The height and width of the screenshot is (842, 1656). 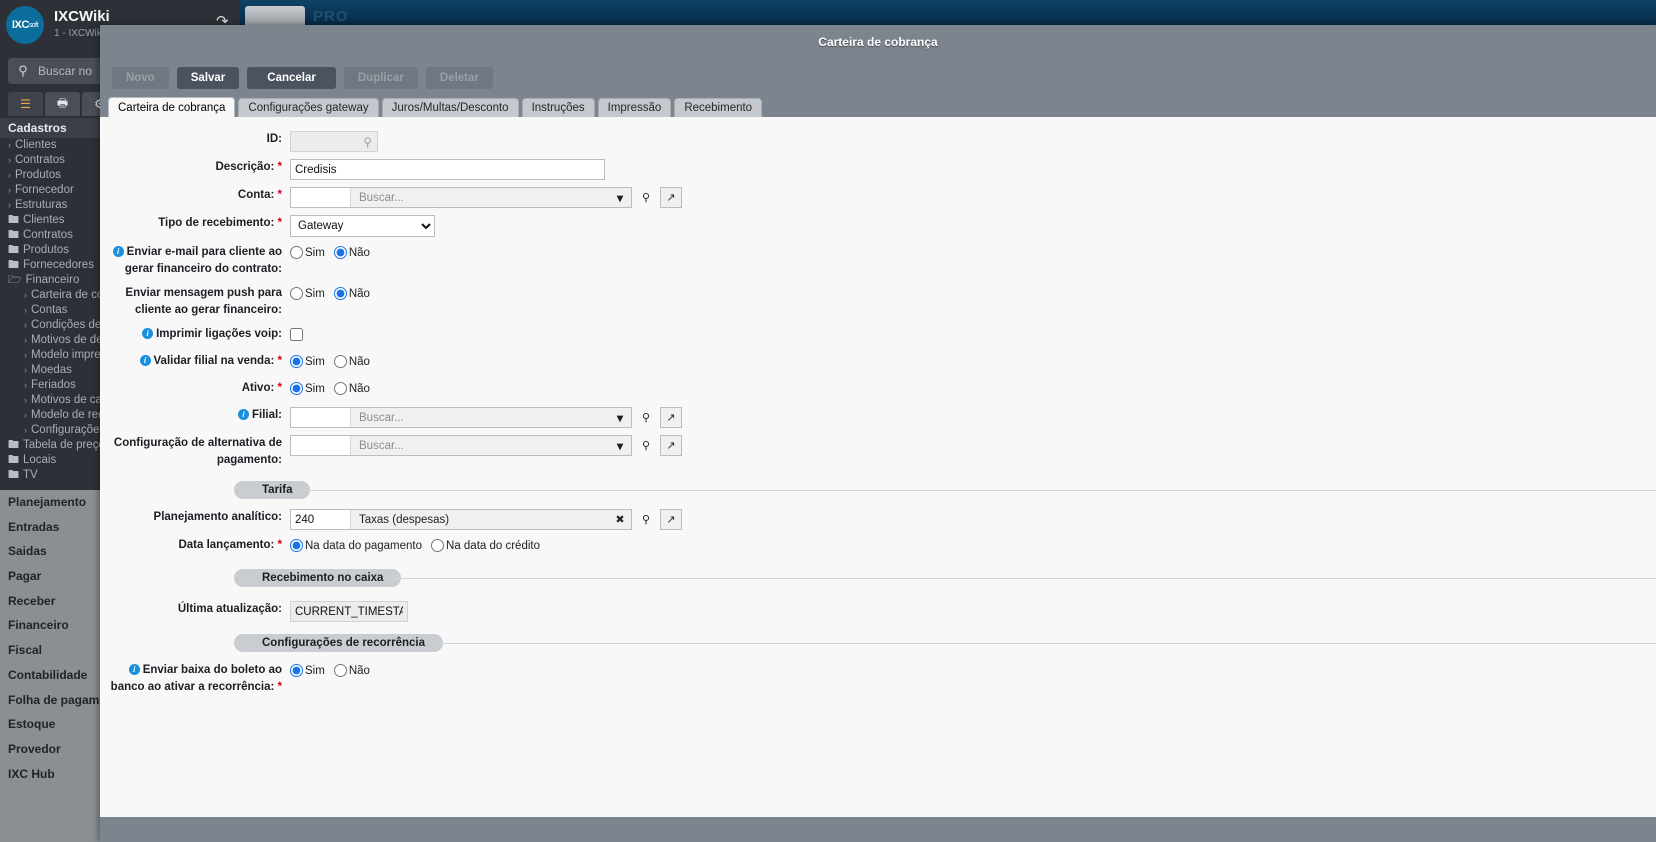 What do you see at coordinates (646, 197) in the screenshot?
I see `conta-search-button: ⚲` at bounding box center [646, 197].